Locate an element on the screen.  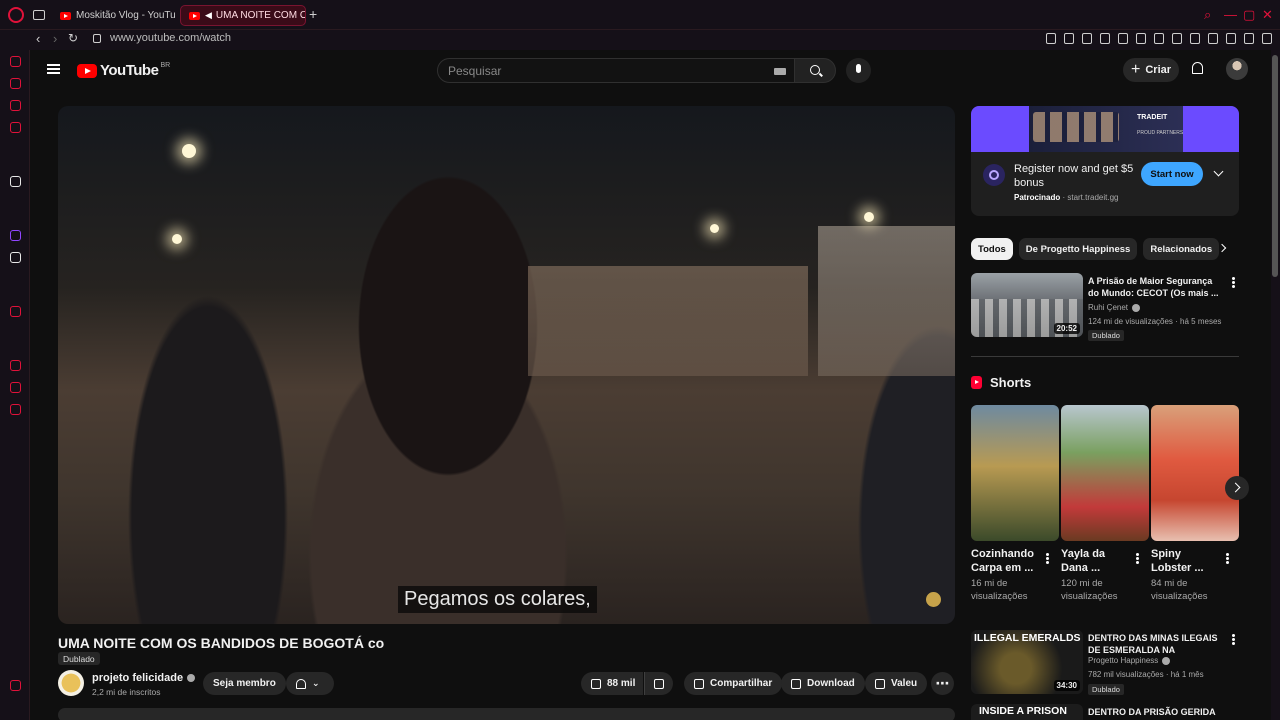
video-thumbnail: 20:52 is located at coordinates (1027, 305).